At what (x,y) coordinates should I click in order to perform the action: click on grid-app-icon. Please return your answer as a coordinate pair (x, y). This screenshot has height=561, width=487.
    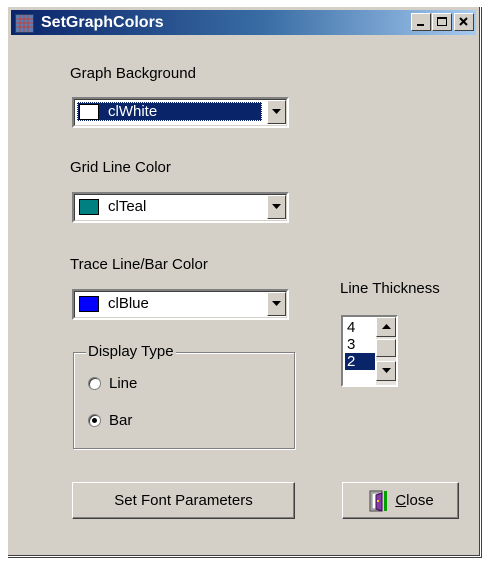
    Looking at the image, I should click on (24, 23).